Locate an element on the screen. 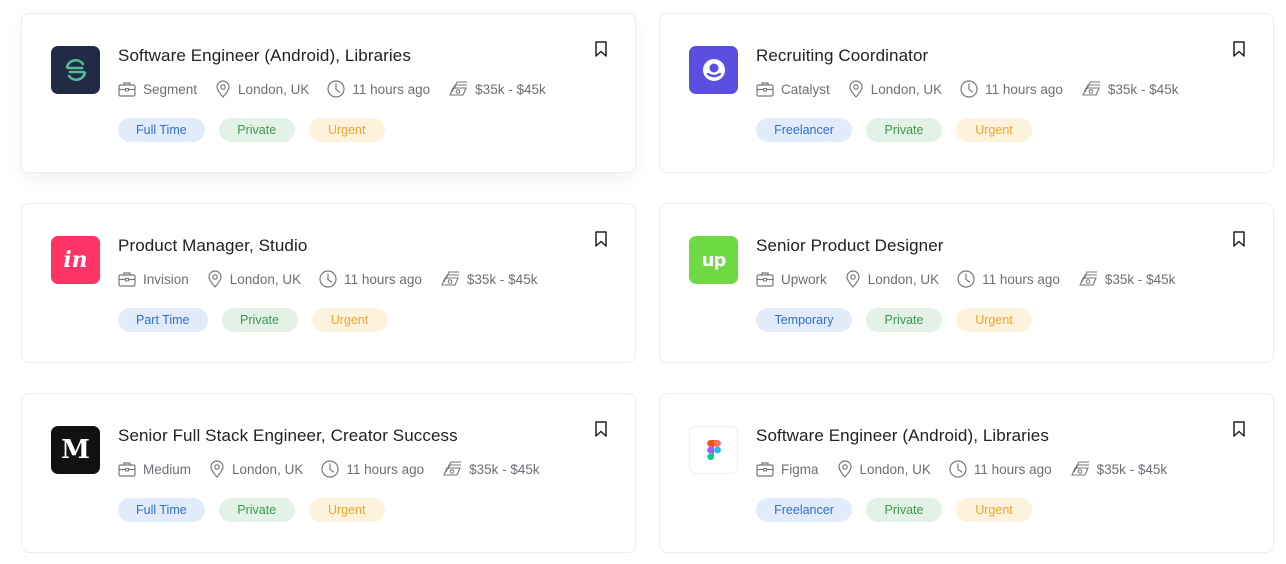  job-title: Senior Product Designer is located at coordinates (850, 246).